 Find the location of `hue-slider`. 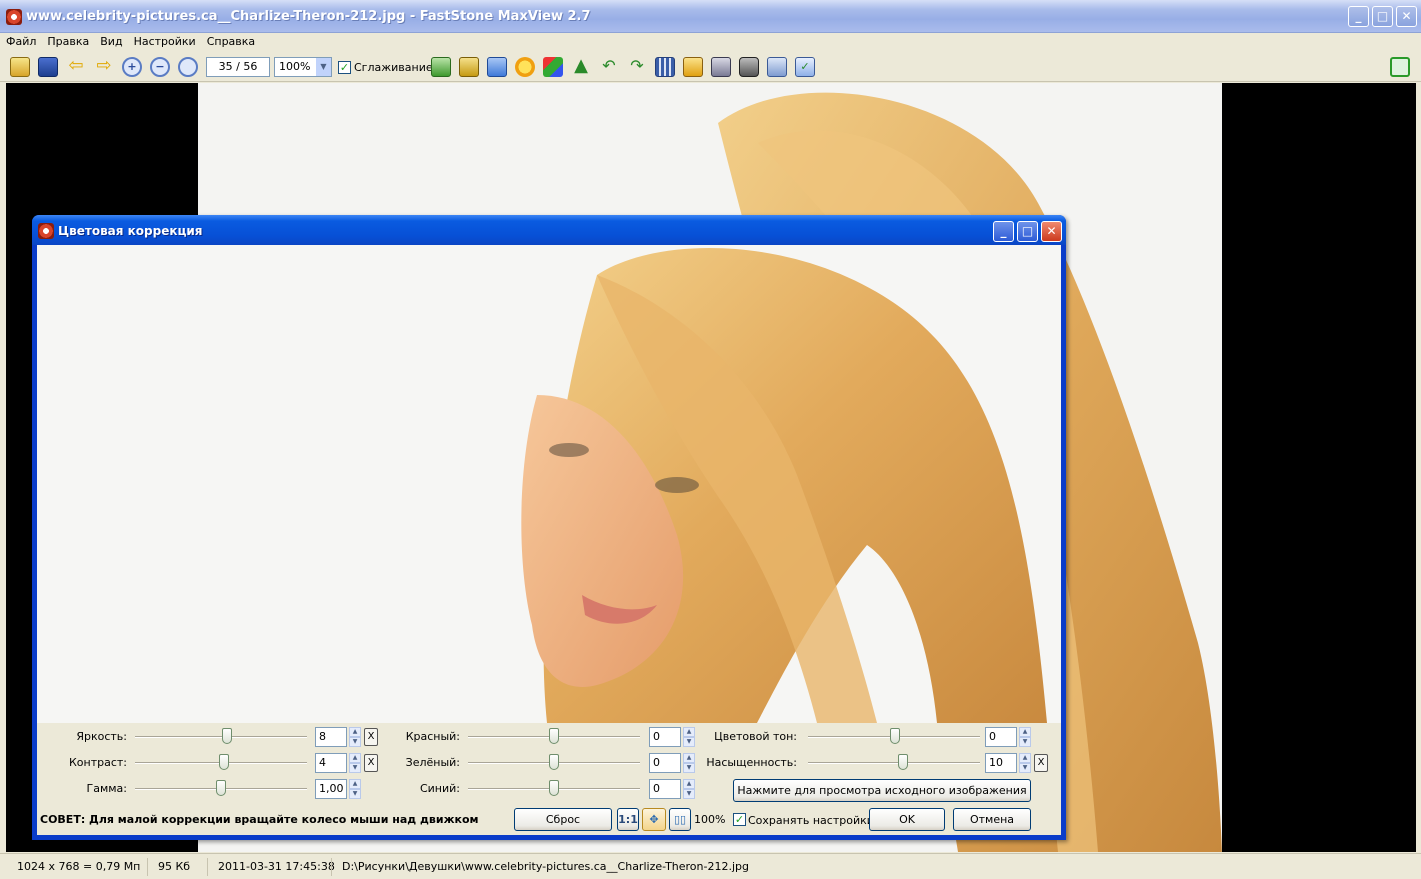

hue-slider is located at coordinates (895, 736).